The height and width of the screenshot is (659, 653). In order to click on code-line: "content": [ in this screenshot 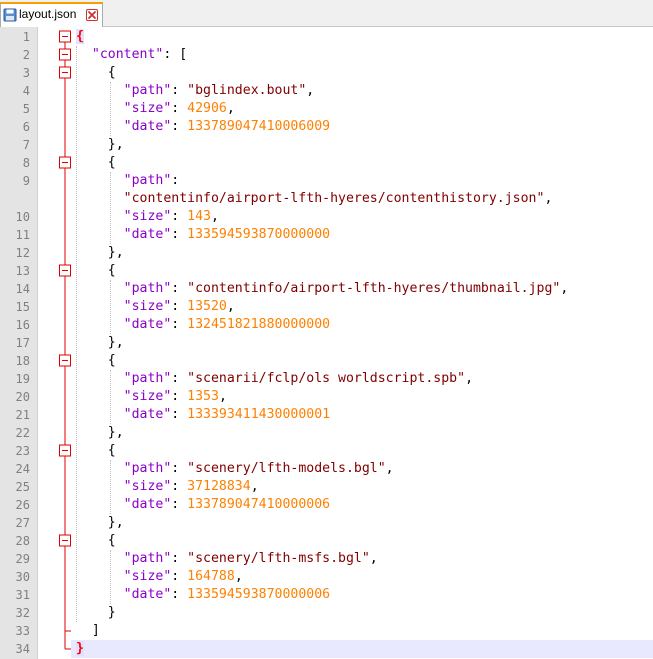, I will do `click(131, 55)`.